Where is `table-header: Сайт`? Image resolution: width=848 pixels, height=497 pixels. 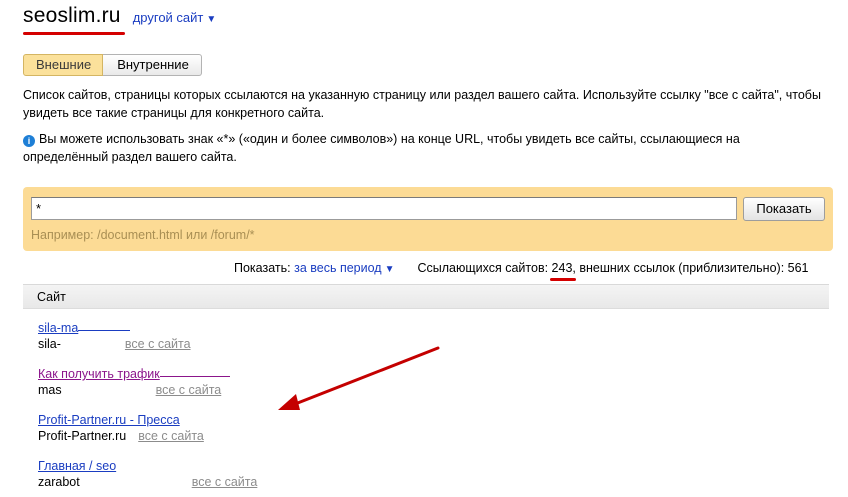 table-header: Сайт is located at coordinates (426, 296).